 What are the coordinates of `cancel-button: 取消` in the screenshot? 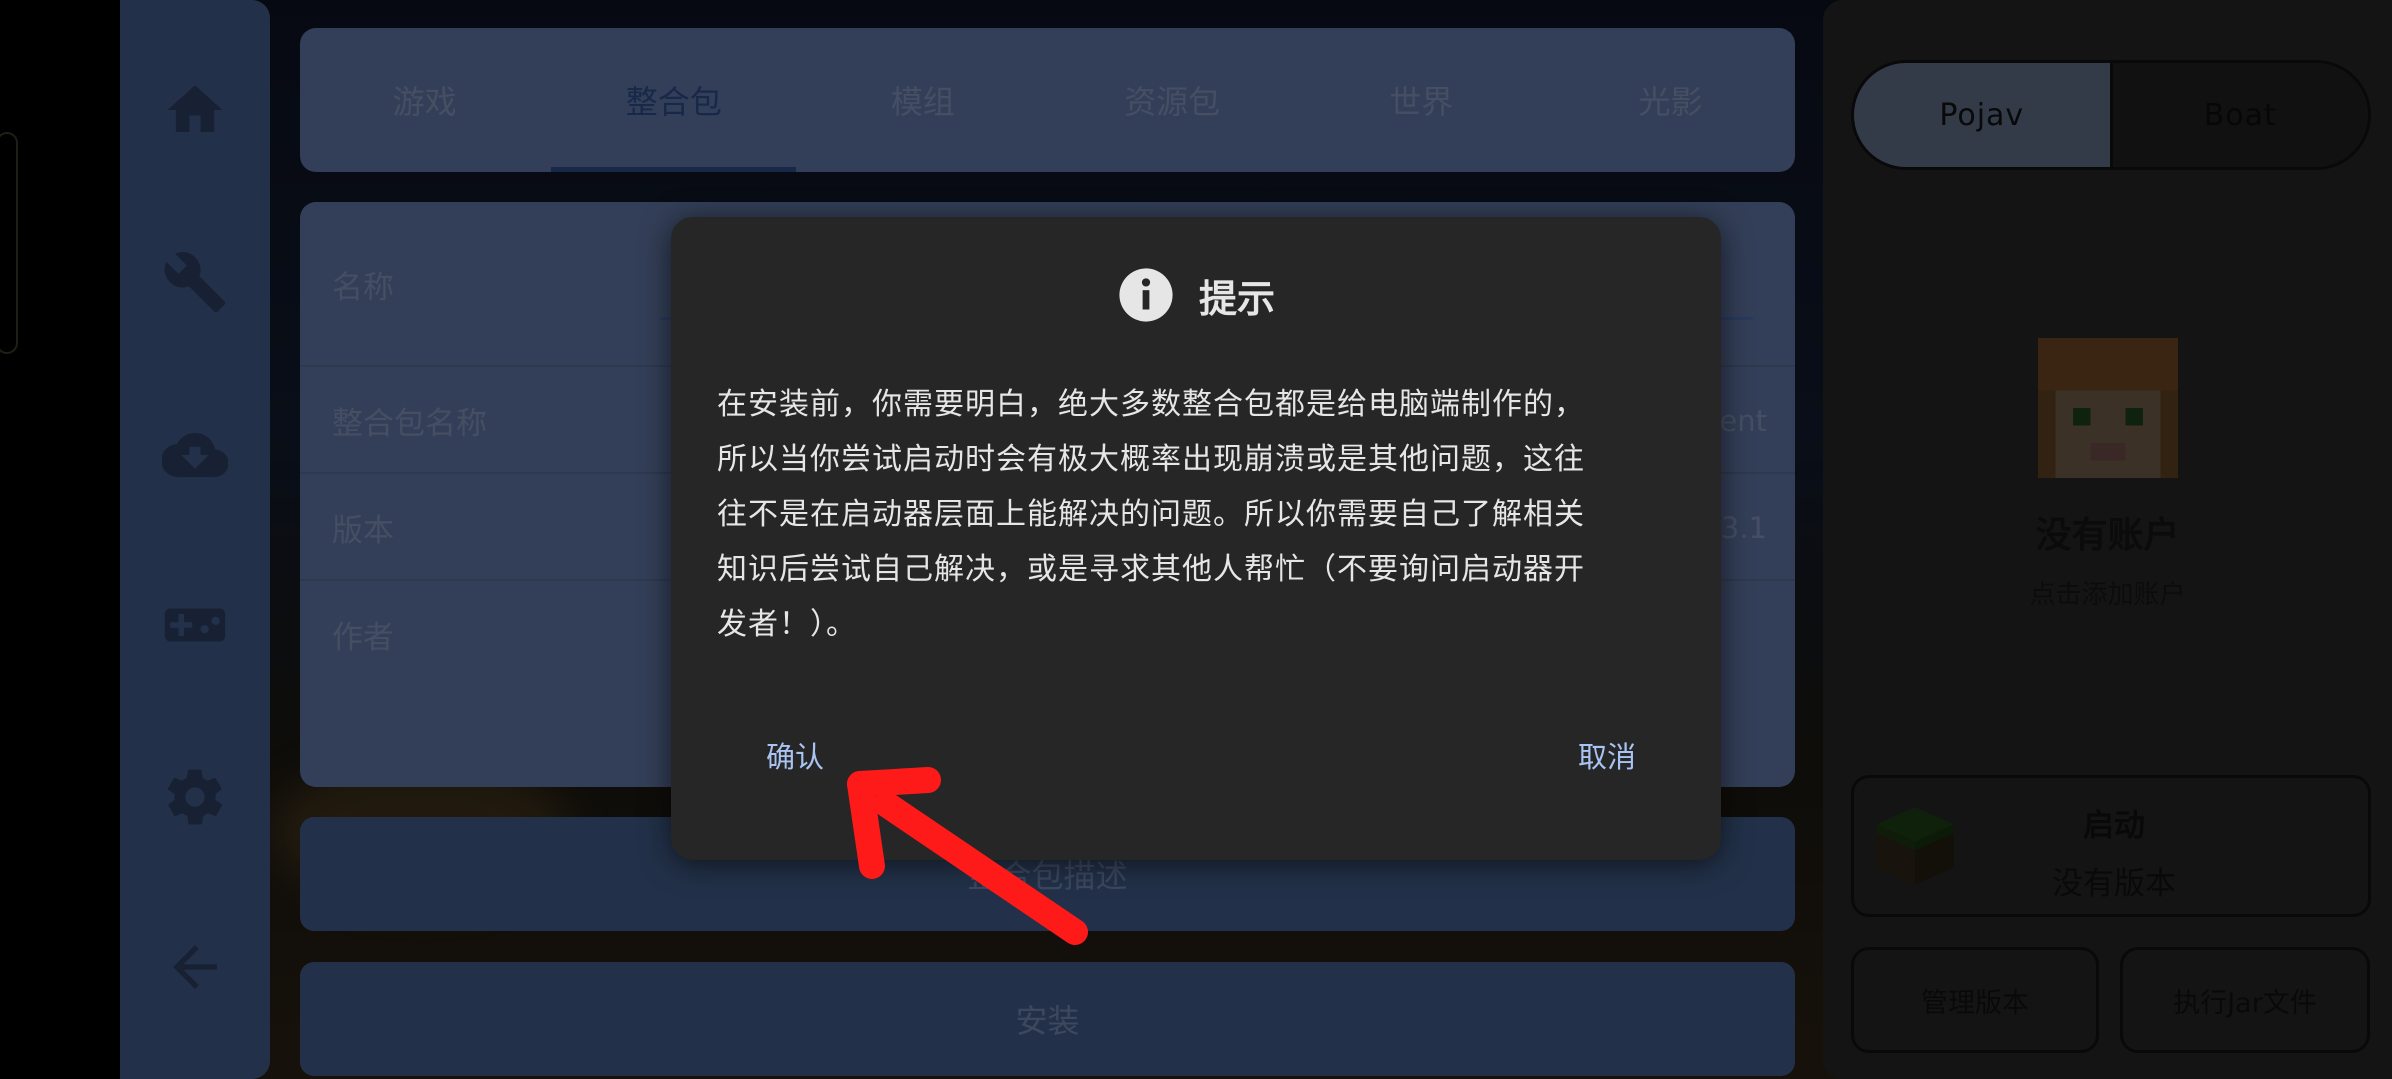 It's located at (1607, 755).